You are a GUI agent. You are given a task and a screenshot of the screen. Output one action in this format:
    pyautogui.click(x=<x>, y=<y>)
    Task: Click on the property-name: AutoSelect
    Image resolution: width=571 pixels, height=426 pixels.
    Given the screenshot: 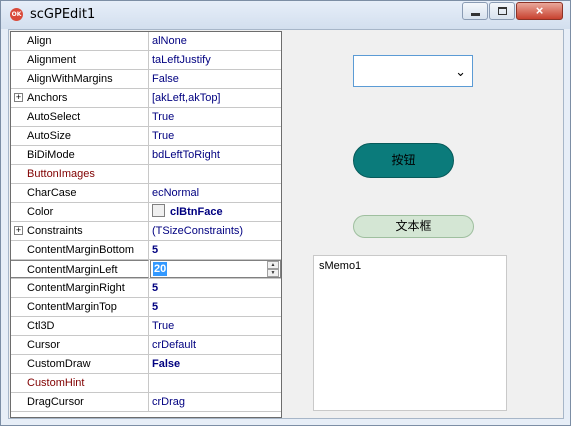 What is the action you would take?
    pyautogui.click(x=80, y=117)
    